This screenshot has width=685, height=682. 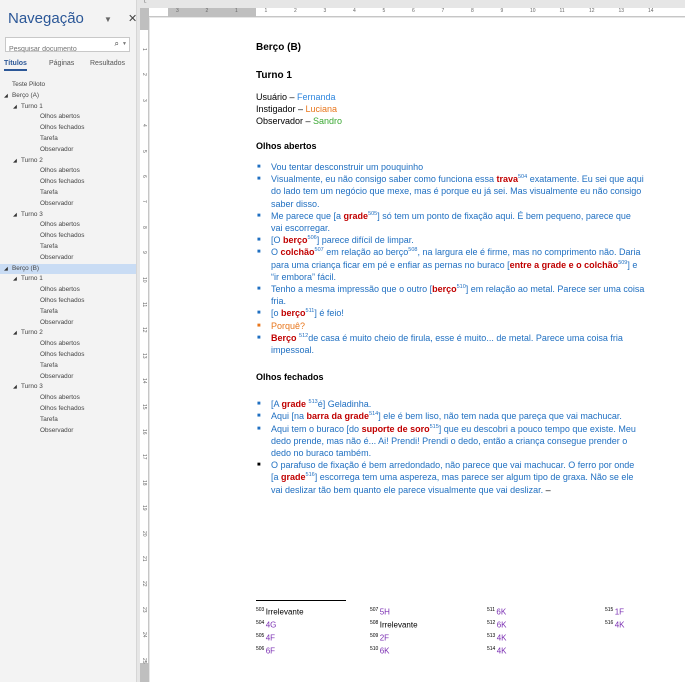 What do you see at coordinates (61, 63) in the screenshot?
I see `tab-paginas: Páginas` at bounding box center [61, 63].